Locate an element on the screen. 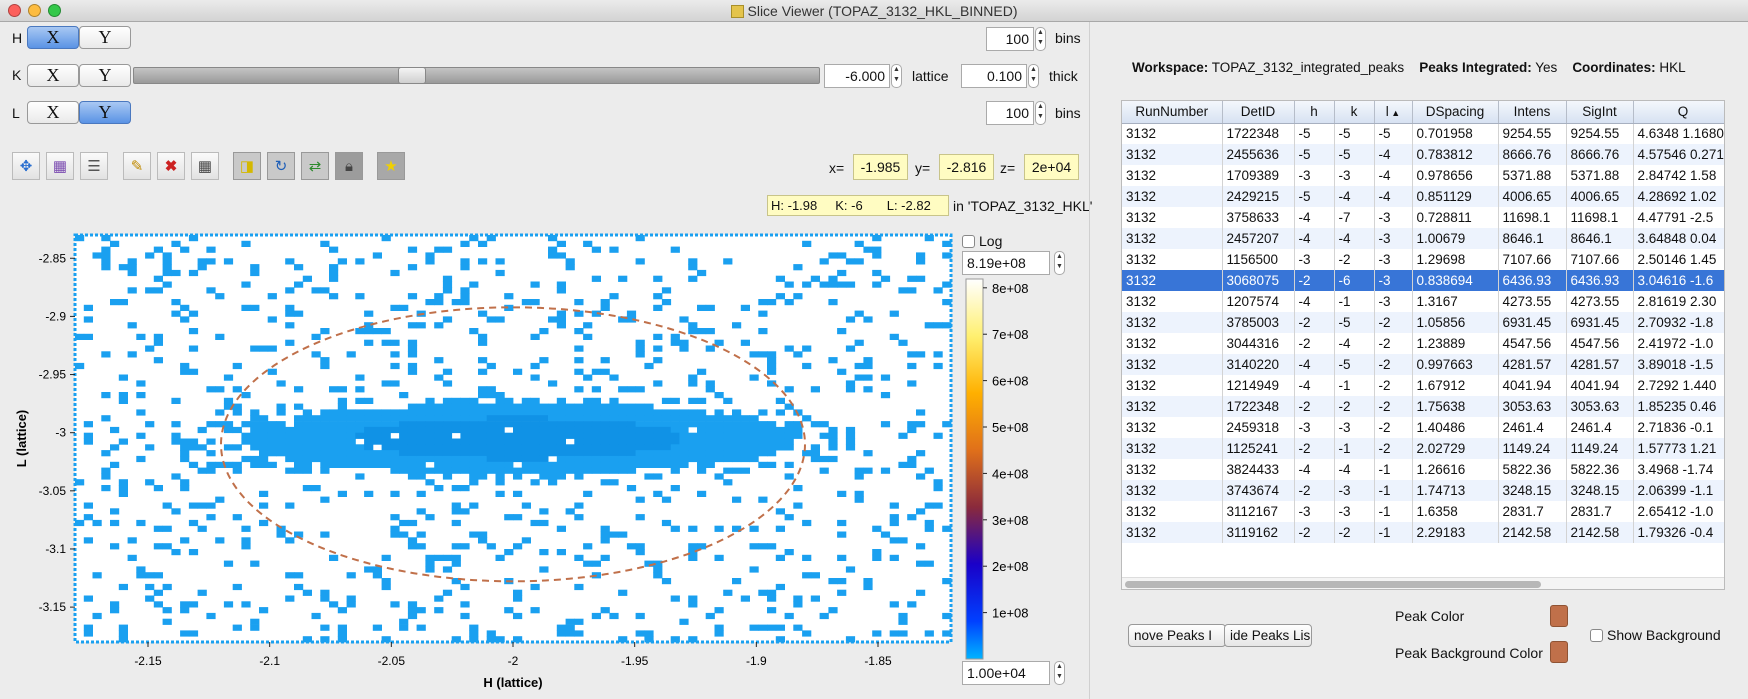  dim-k-y-button: Y is located at coordinates (105, 75).